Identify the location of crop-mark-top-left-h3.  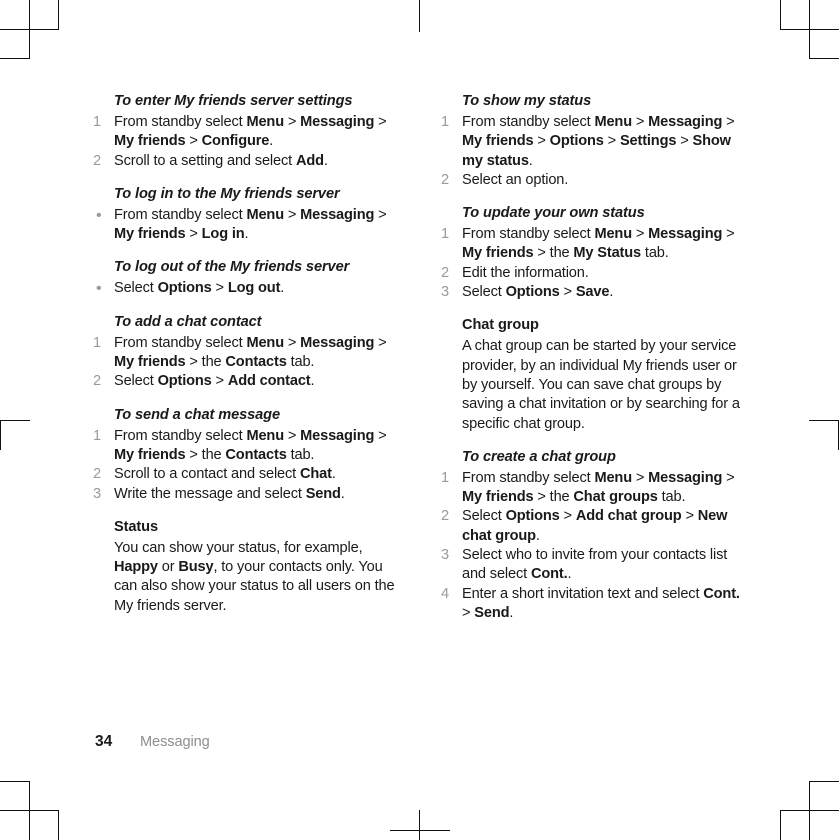
(15, 58).